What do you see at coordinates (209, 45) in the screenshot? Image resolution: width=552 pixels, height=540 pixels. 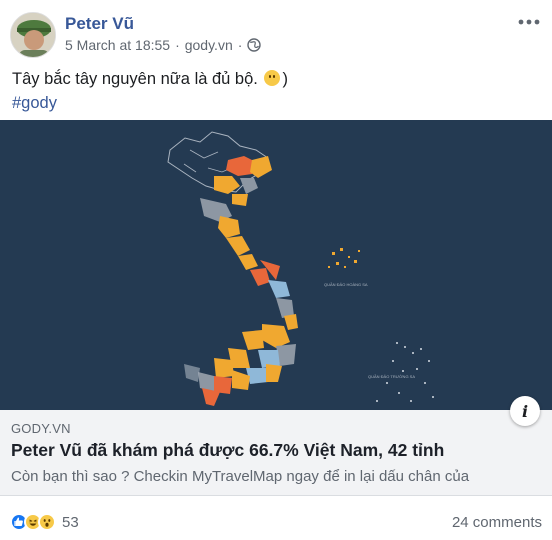 I see `post-source: gody.vn` at bounding box center [209, 45].